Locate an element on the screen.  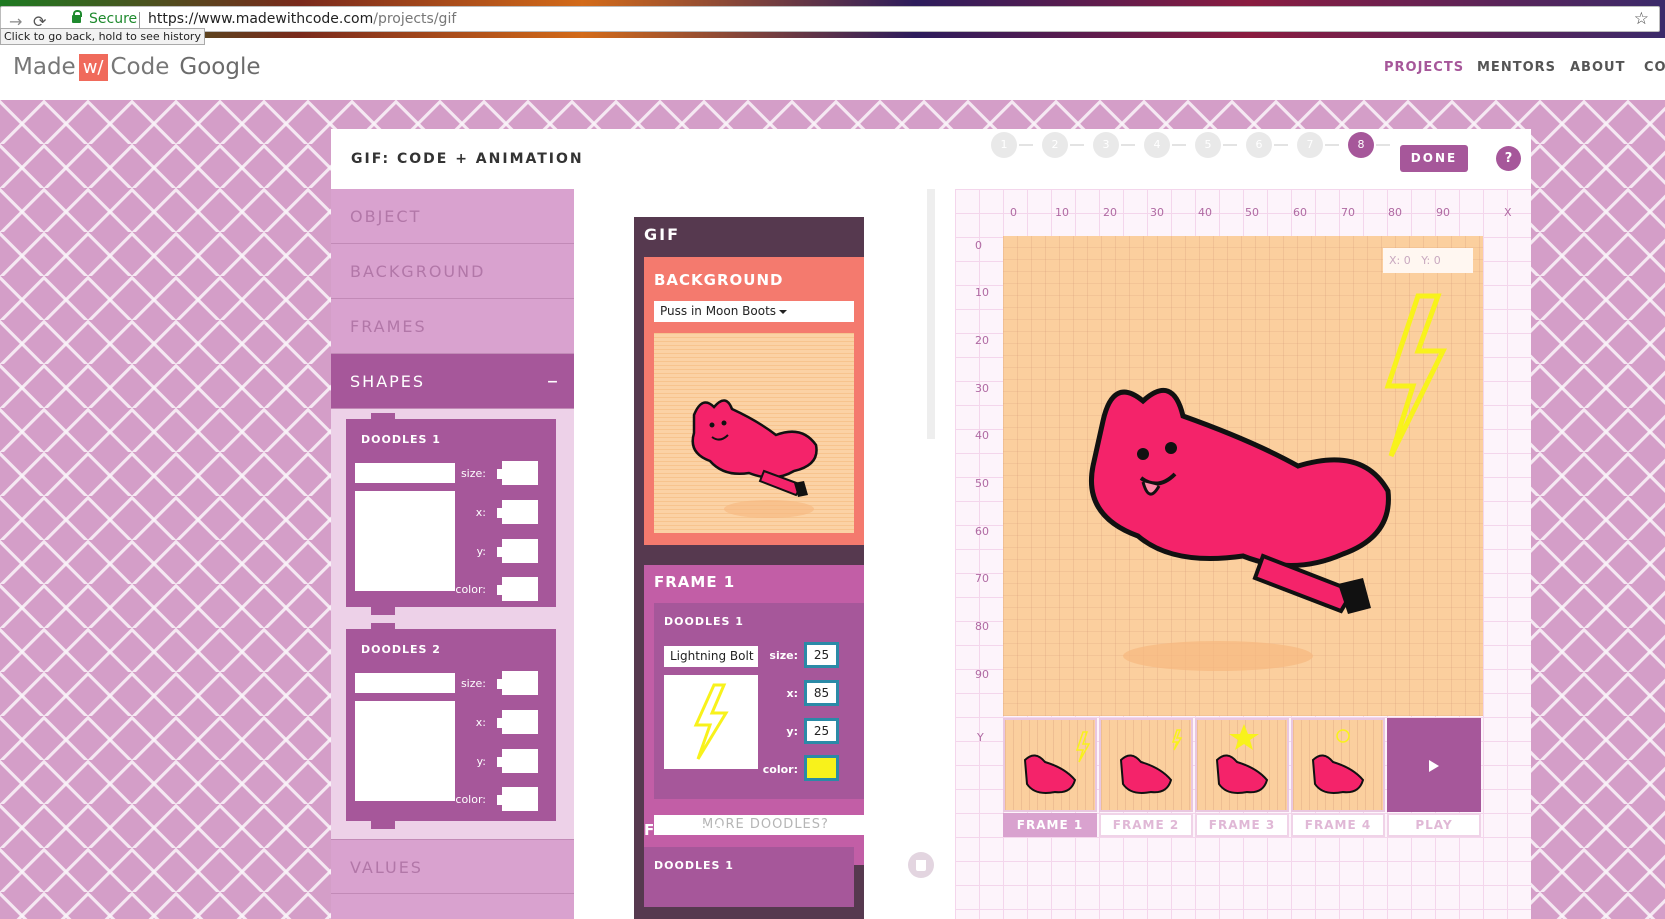
trash-icon is located at coordinates (921, 865).